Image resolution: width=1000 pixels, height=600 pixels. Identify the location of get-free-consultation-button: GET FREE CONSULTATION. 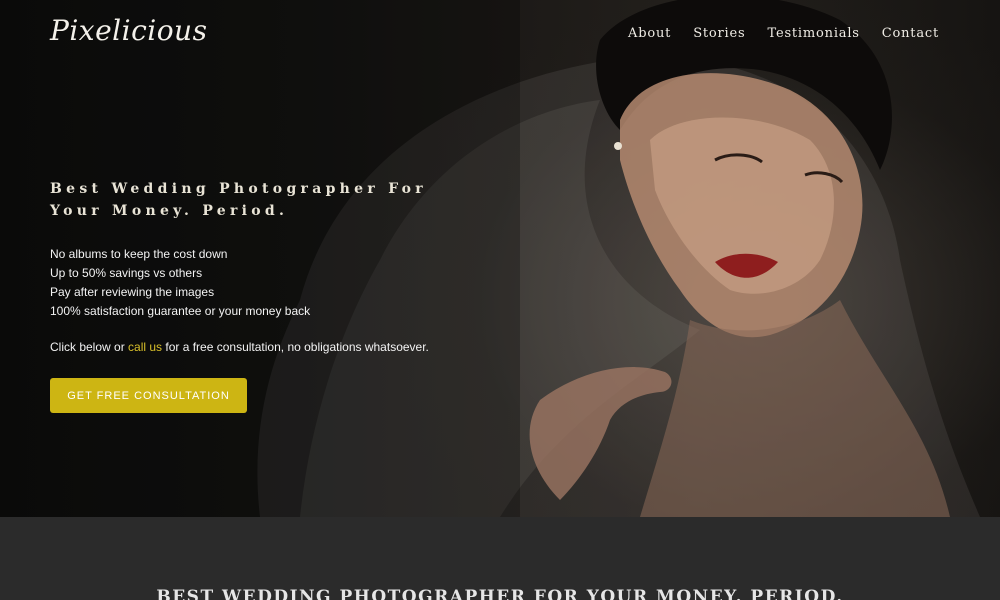
(148, 395).